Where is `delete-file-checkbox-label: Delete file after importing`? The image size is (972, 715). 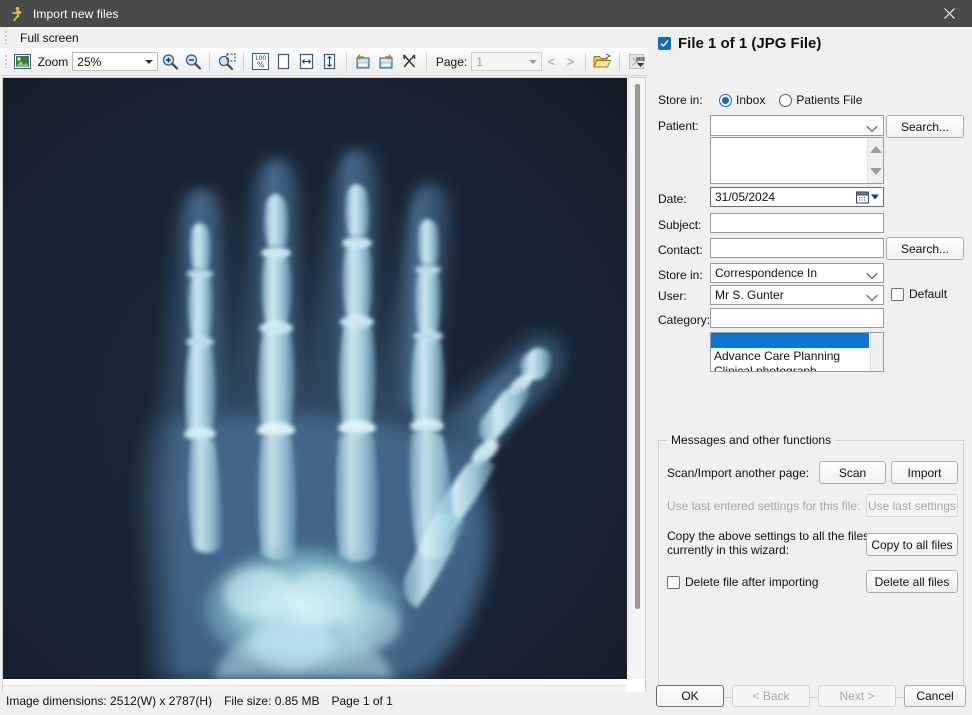 delete-file-checkbox-label: Delete file after importing is located at coordinates (752, 582).